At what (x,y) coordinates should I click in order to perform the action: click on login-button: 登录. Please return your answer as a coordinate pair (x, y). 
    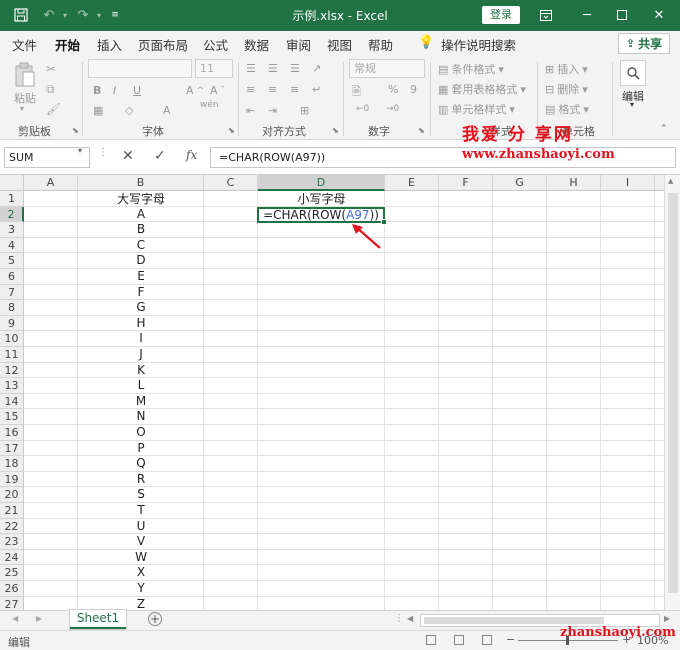
    Looking at the image, I should click on (501, 15).